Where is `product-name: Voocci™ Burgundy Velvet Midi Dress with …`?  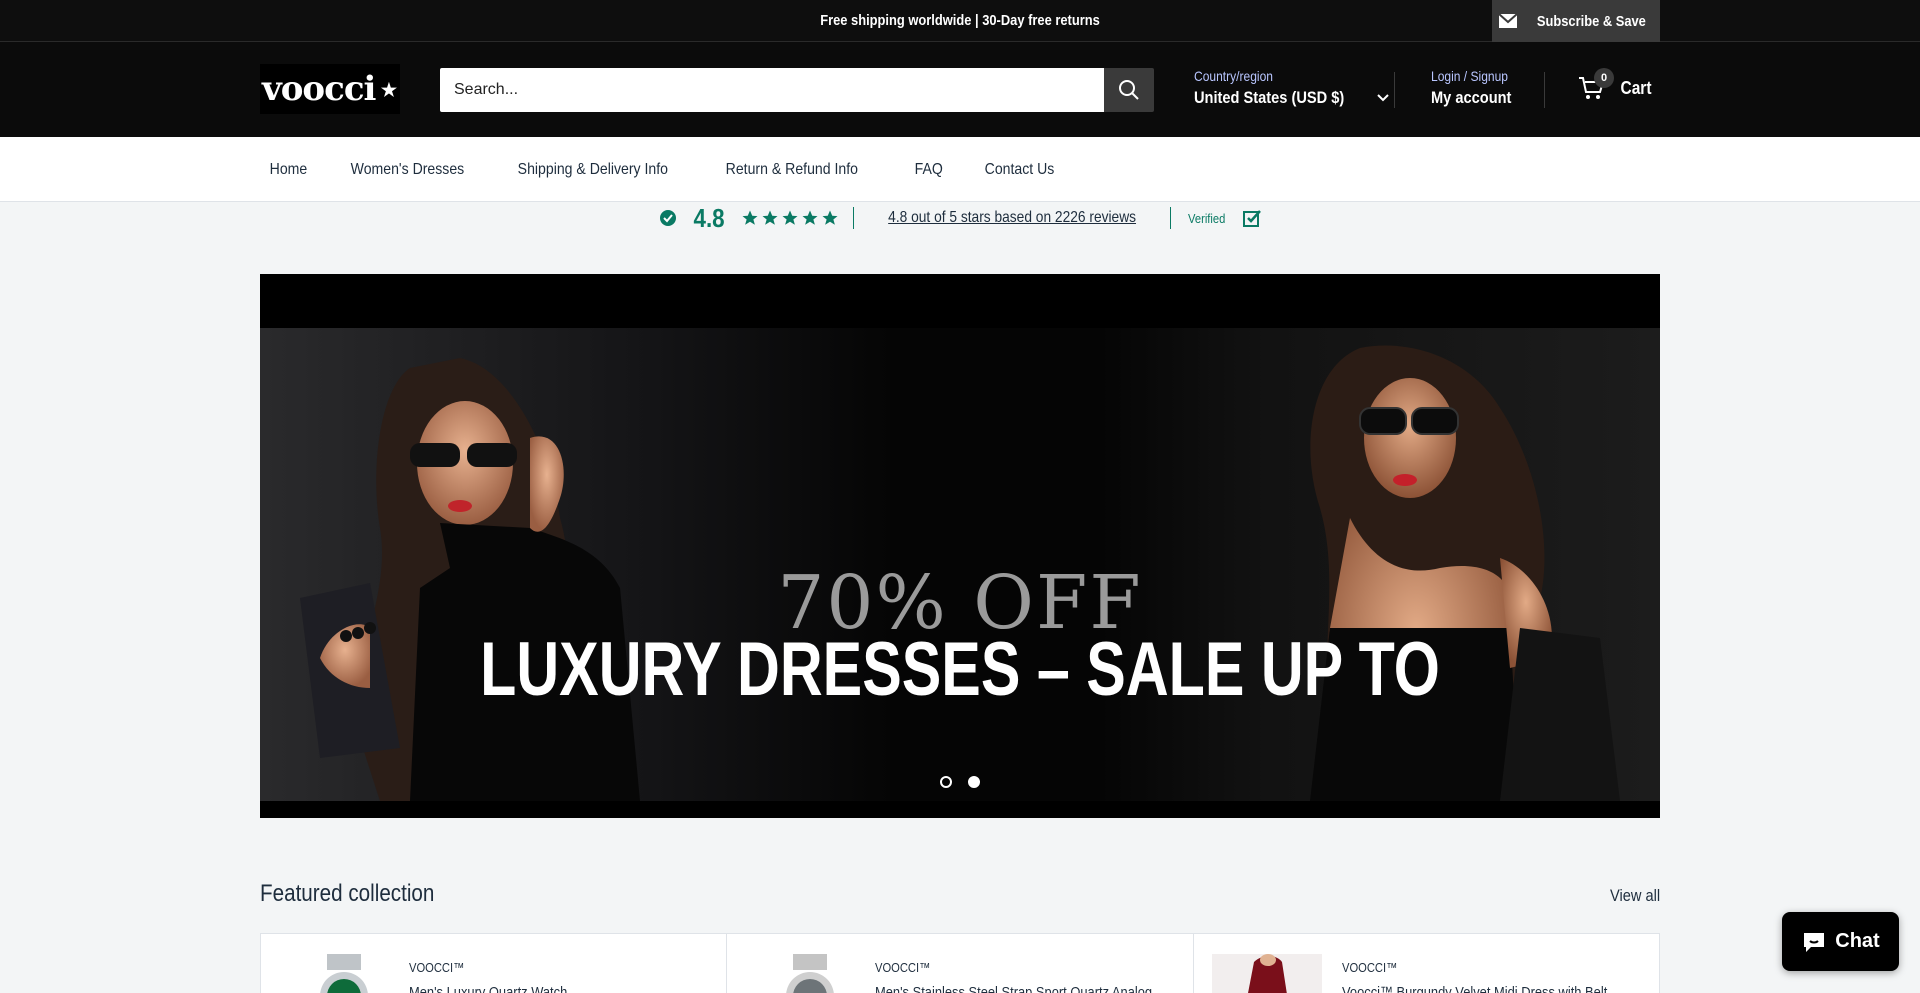
product-name: Voocci™ Burgundy Velvet Midi Dress with … is located at coordinates (1474, 988).